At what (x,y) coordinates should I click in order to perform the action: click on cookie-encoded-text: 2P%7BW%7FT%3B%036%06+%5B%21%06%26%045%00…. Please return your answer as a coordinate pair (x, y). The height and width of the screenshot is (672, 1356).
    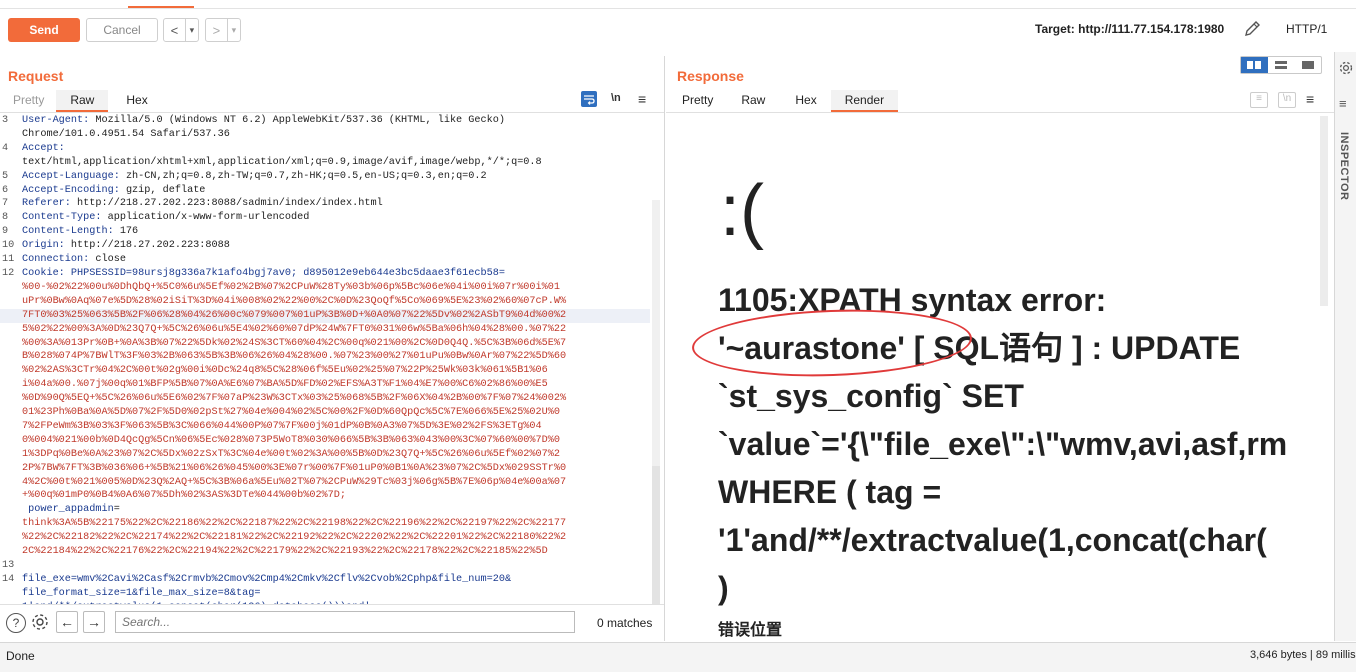
    Looking at the image, I should click on (294, 468).